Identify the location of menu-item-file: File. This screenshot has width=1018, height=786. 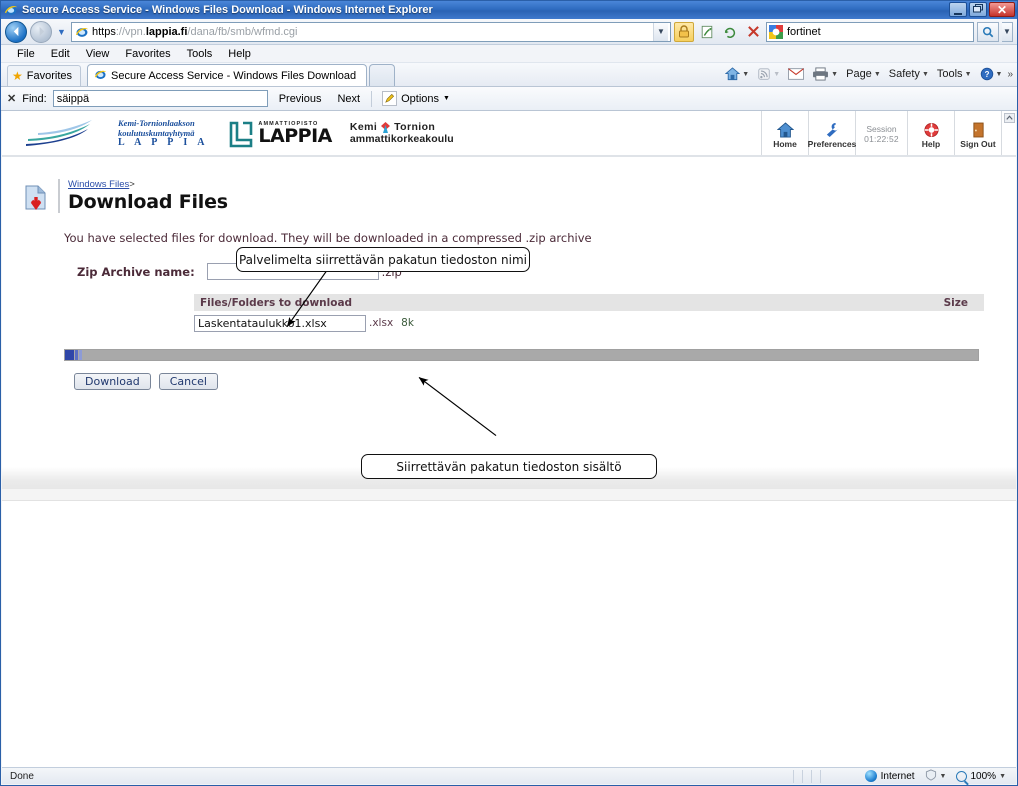
(26, 54).